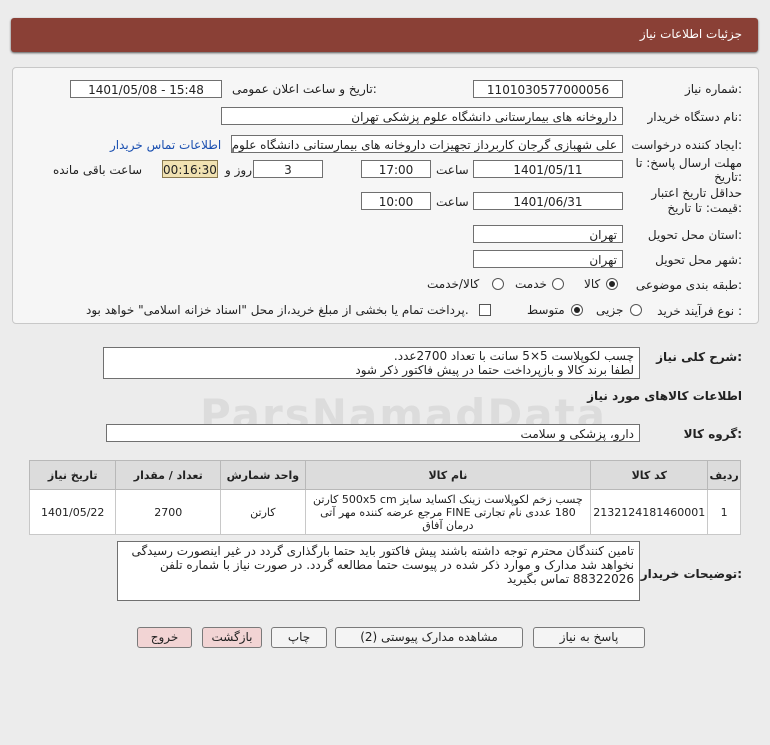 This screenshot has width=770, height=745. What do you see at coordinates (373, 433) in the screenshot?
I see `goods-group-field: دارو، پزشکی و سلامت` at bounding box center [373, 433].